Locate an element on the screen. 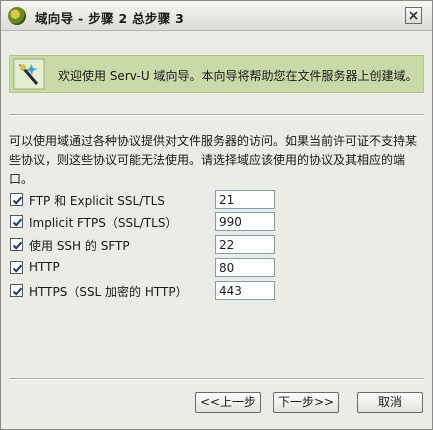  next-button: 下一步>> is located at coordinates (306, 402).